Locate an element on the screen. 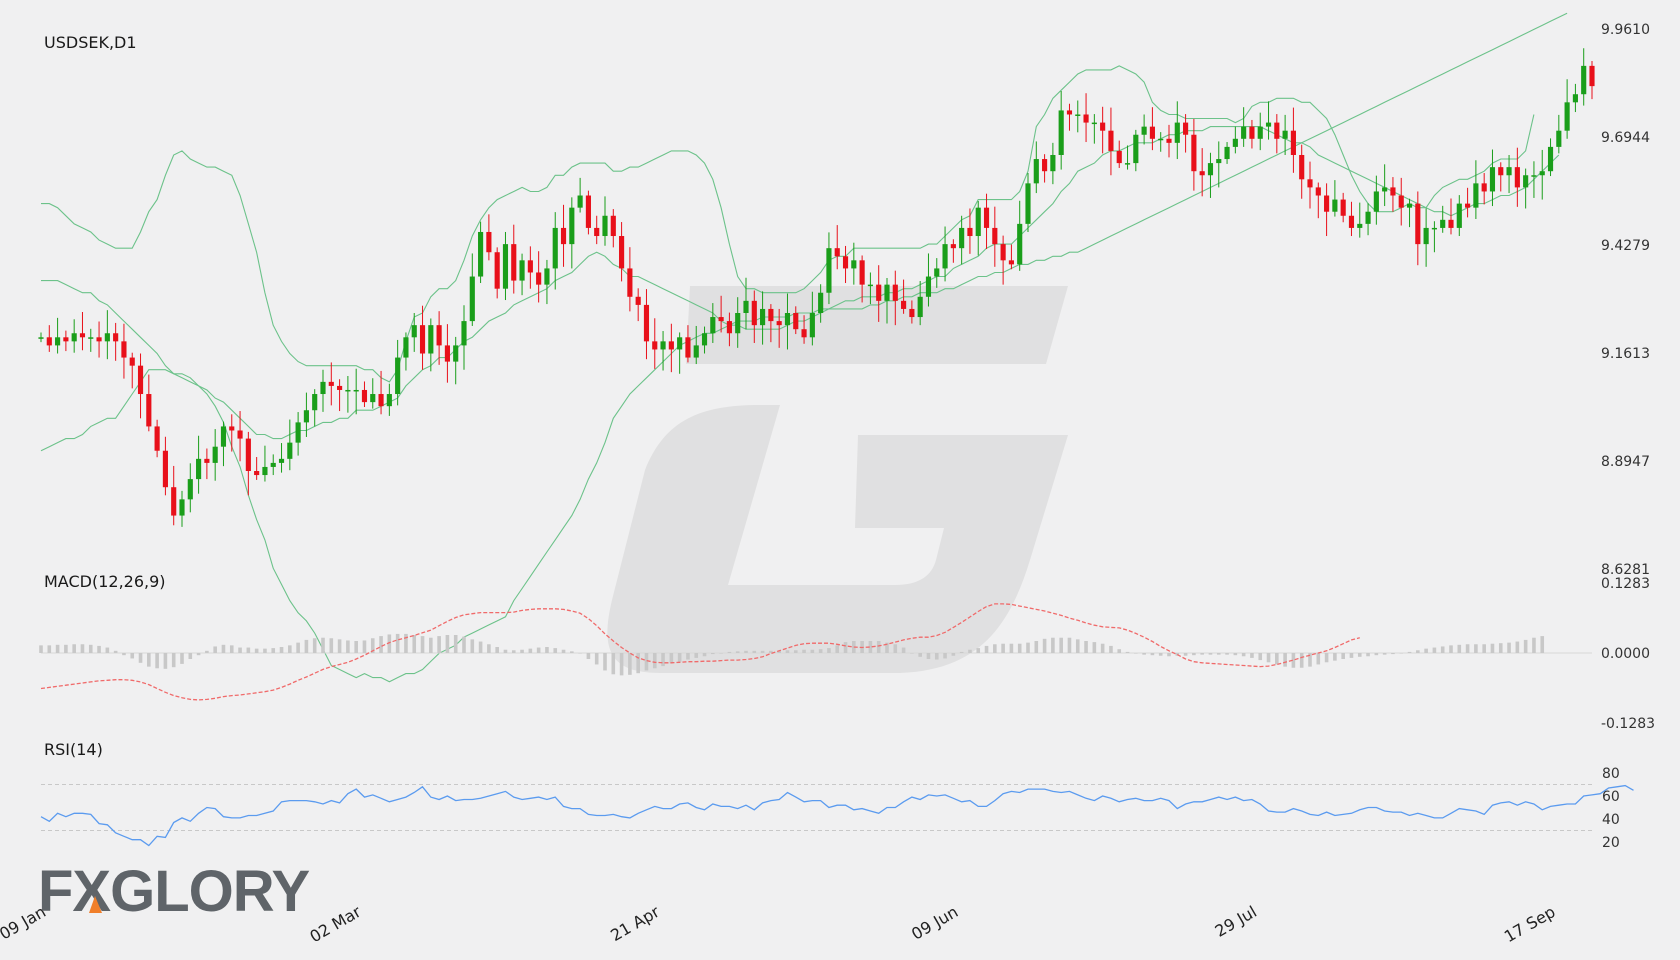 The height and width of the screenshot is (960, 1680). price-tick-label: 8.8947 is located at coordinates (1625, 462).